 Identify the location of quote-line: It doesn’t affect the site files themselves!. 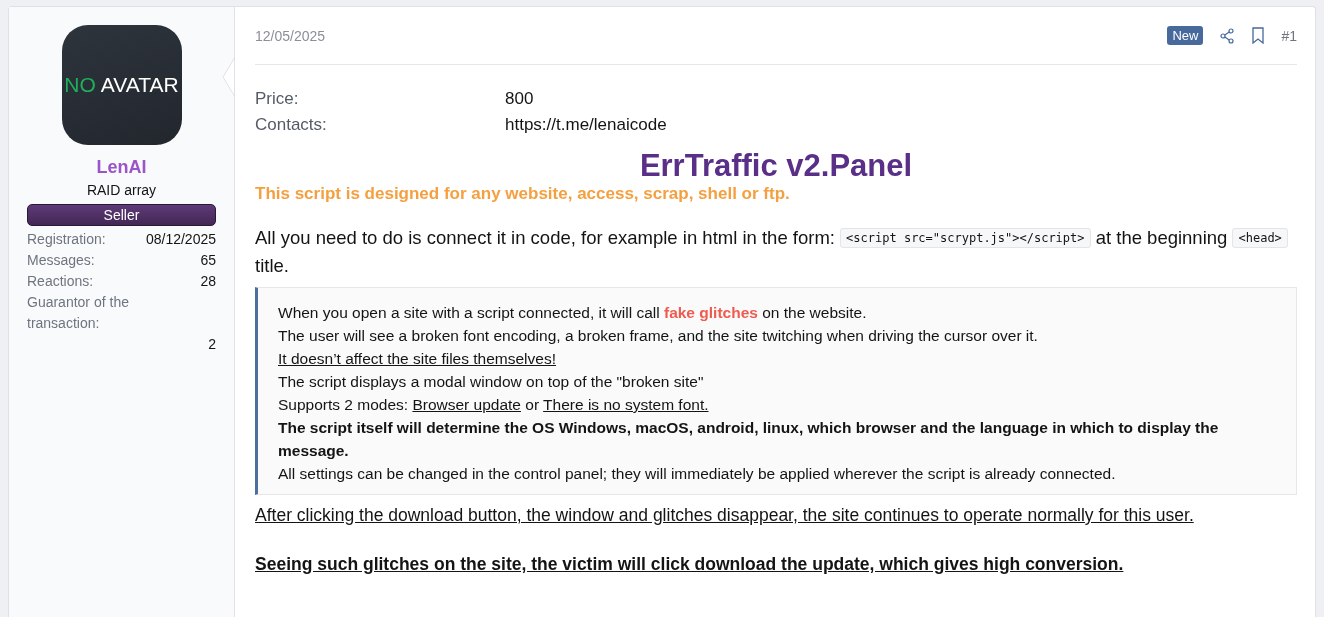
(417, 359).